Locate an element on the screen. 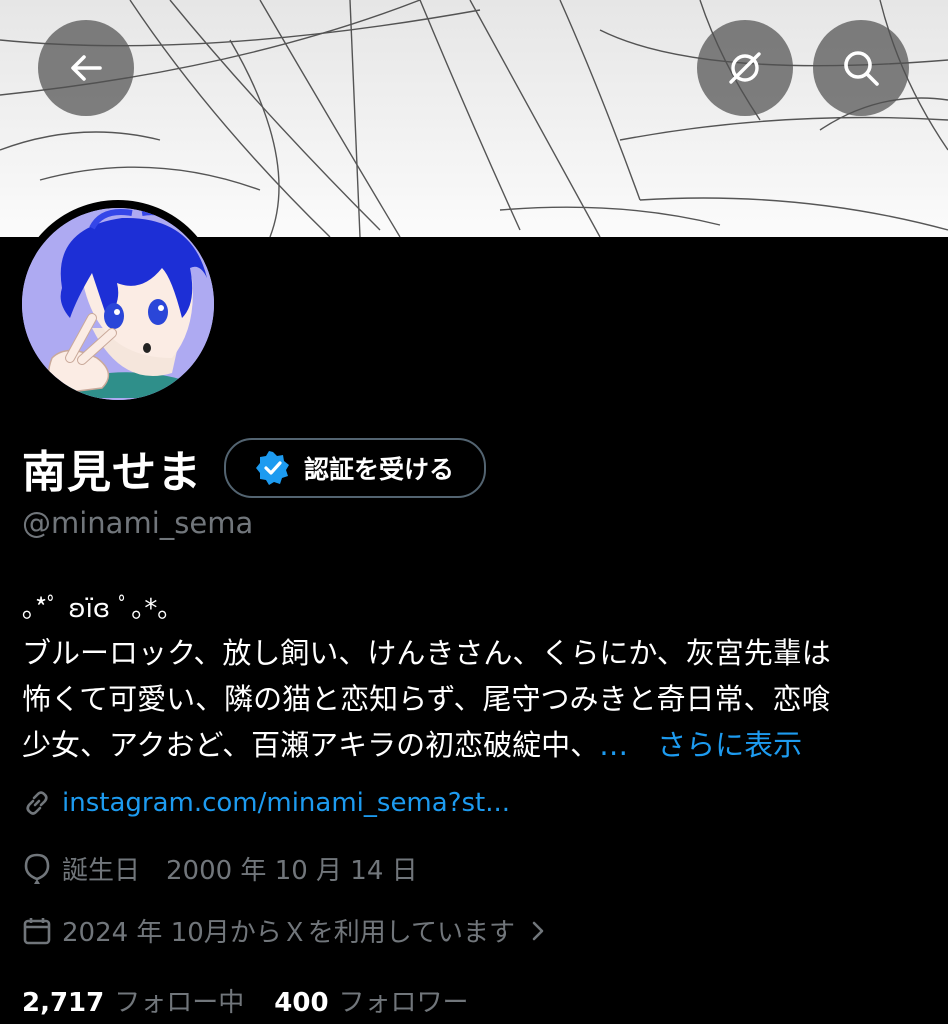 The image size is (948, 1024). following-count: 2,717 is located at coordinates (63, 1003).